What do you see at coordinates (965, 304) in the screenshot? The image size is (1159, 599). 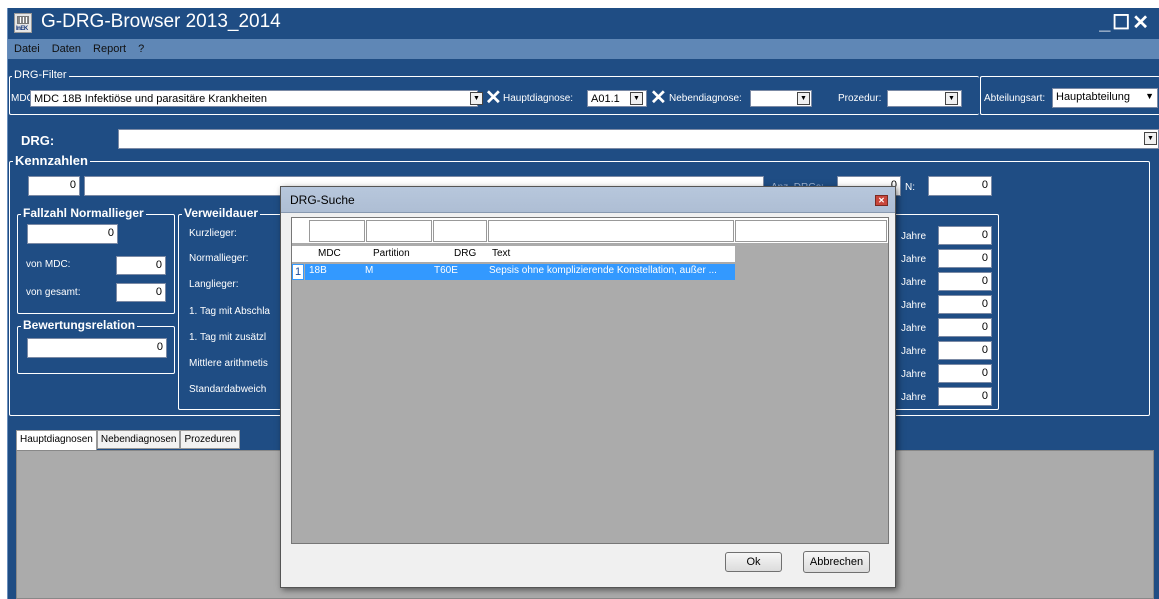 I see `jahre-field-4: 0` at bounding box center [965, 304].